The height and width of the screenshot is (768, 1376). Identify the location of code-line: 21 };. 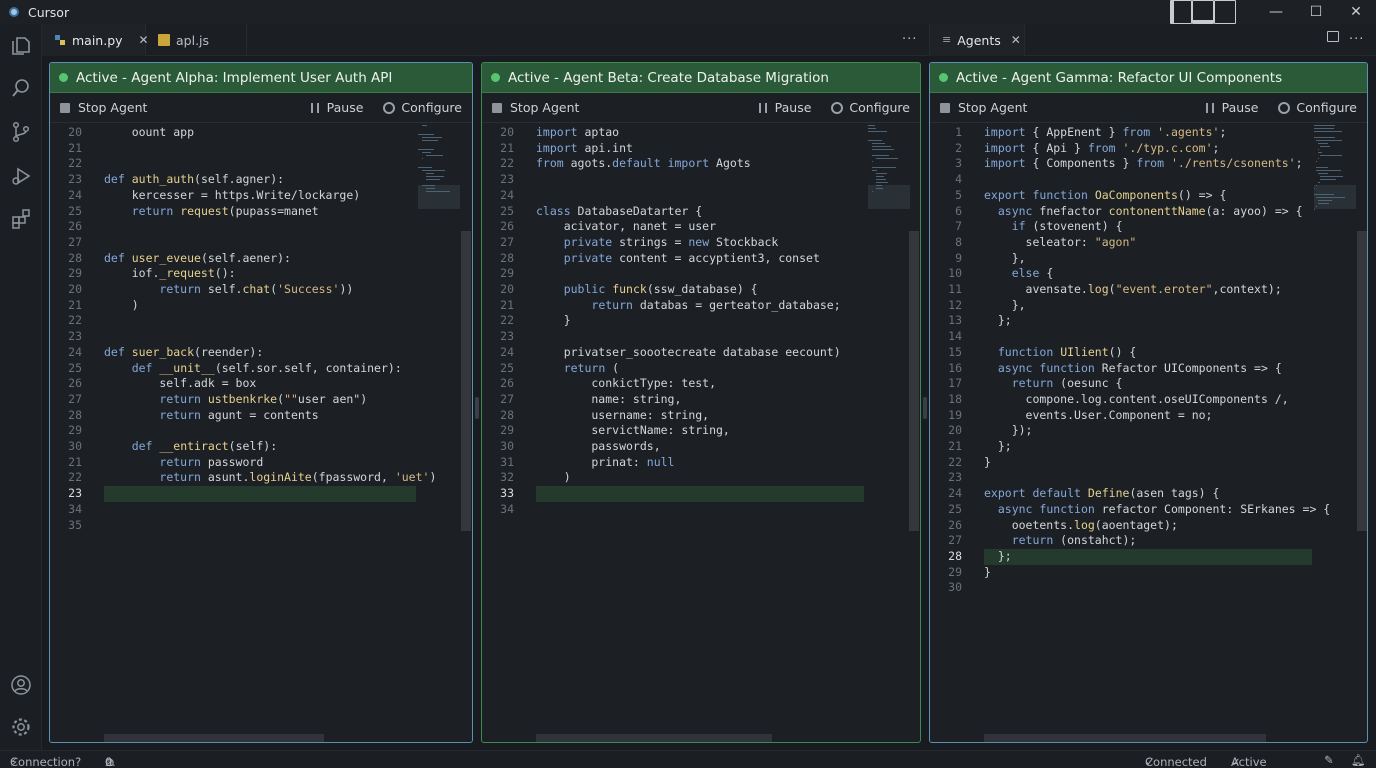
(1110, 447).